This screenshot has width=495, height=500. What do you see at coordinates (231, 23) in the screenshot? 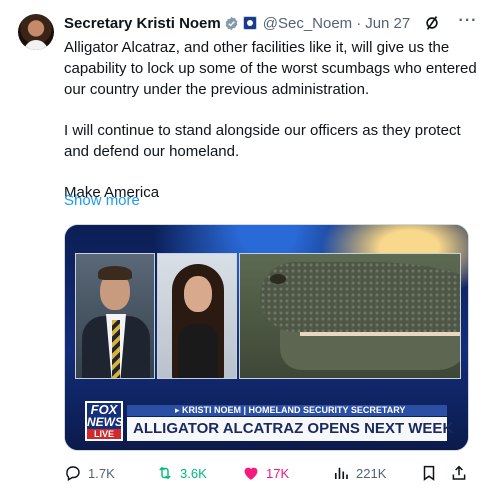
I see `verified-badge-icon` at bounding box center [231, 23].